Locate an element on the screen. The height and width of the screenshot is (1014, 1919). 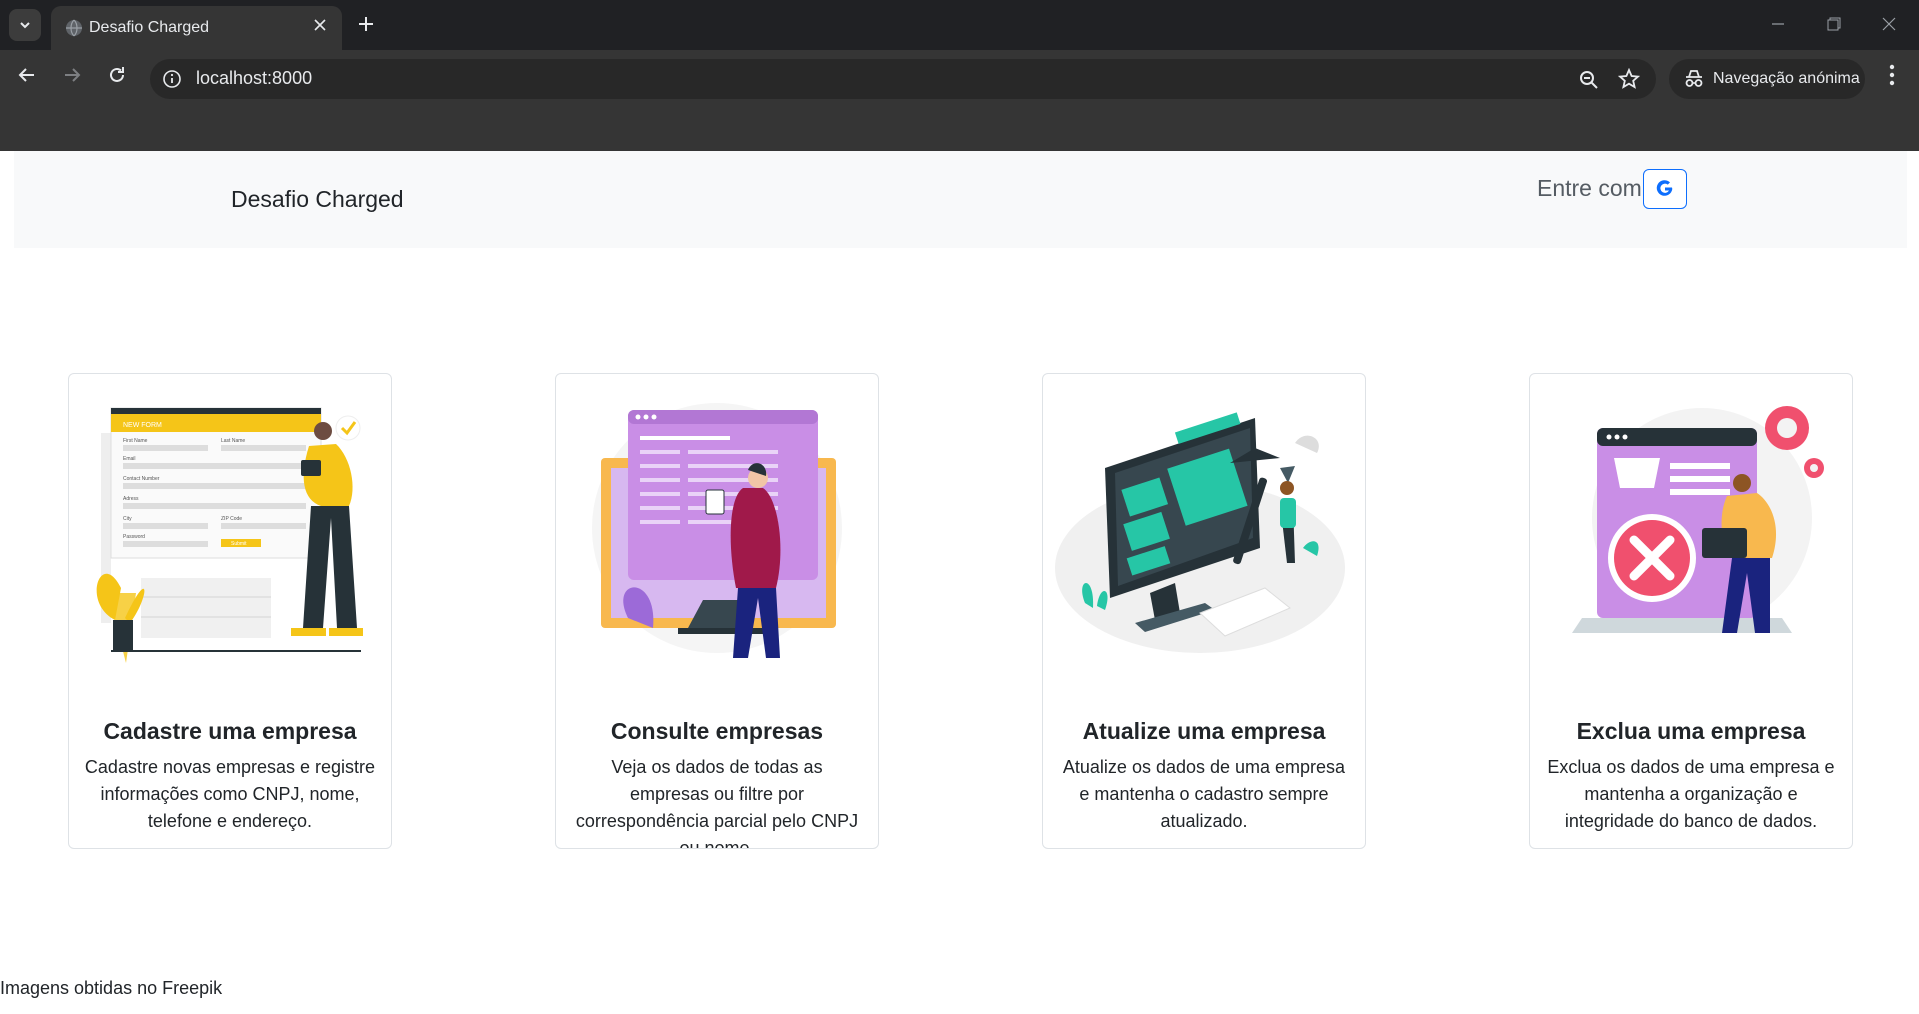
zoom-icon is located at coordinates (1589, 80).